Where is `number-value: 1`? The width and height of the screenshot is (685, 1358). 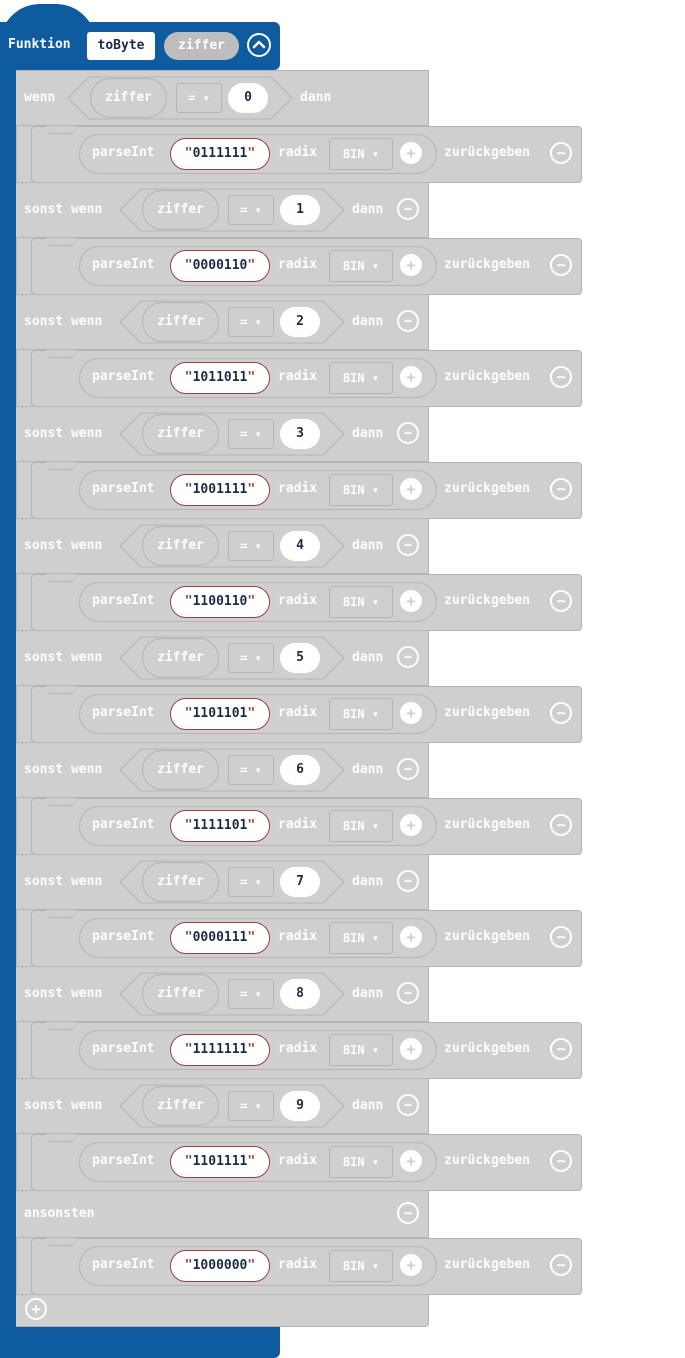 number-value: 1 is located at coordinates (300, 210).